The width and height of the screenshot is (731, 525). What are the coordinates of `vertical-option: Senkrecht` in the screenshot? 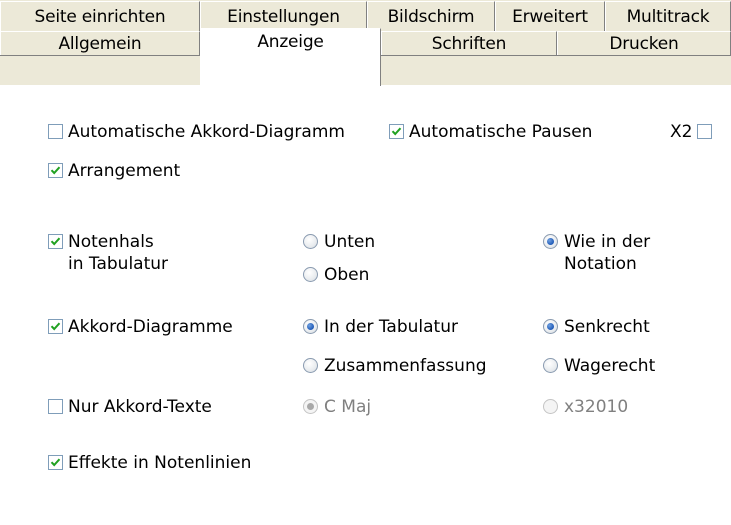 It's located at (596, 327).